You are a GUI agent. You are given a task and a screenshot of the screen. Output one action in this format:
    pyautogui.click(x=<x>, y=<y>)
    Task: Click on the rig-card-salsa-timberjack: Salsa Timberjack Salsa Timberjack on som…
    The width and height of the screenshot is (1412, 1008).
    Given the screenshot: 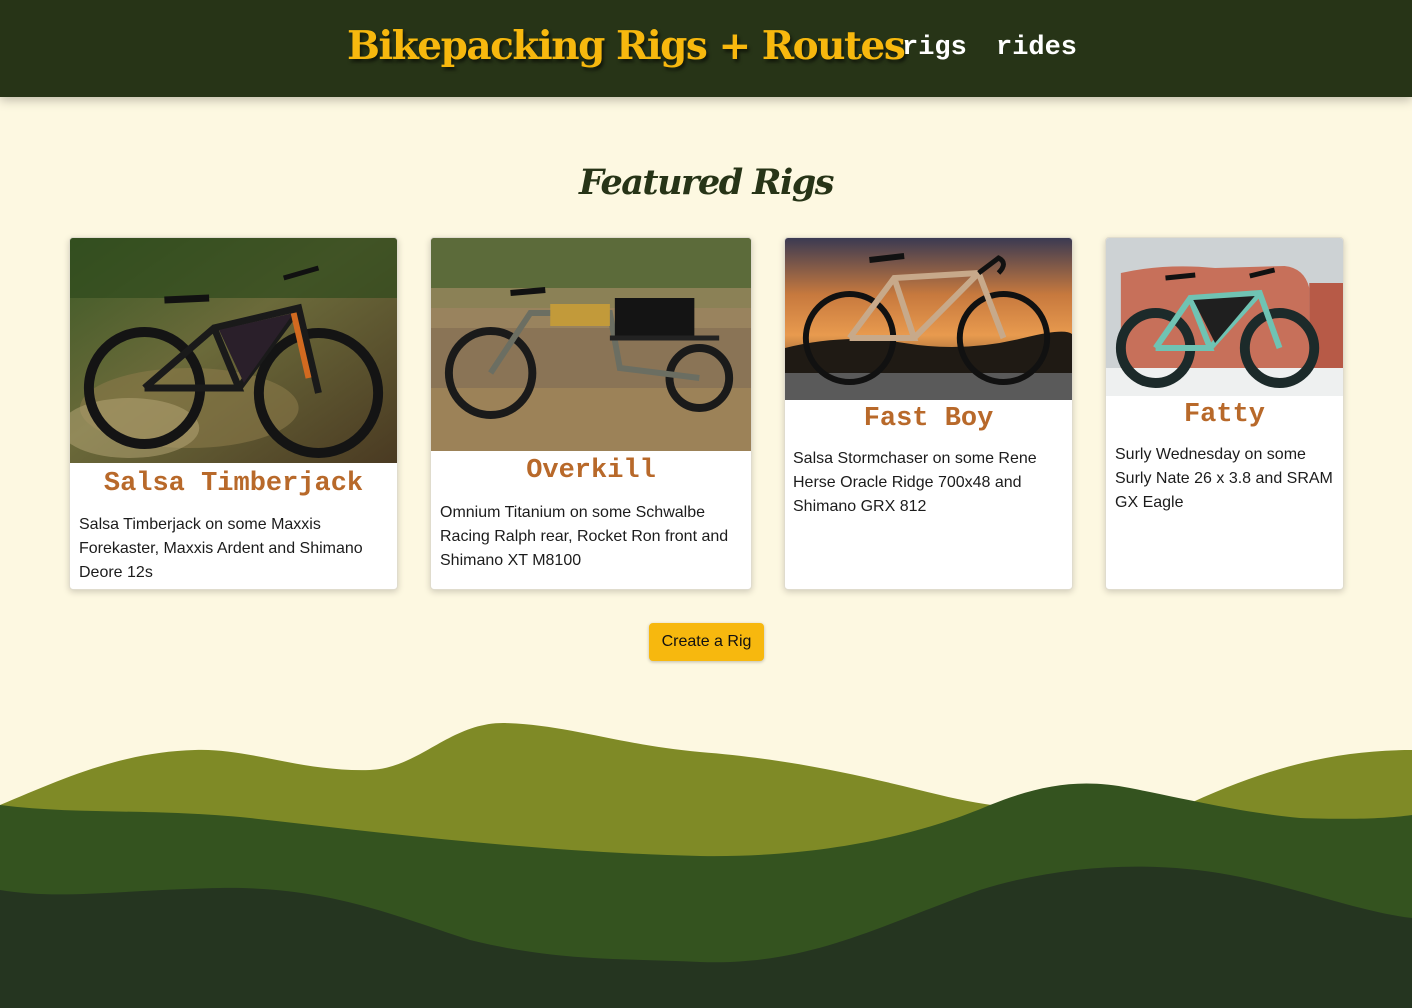 What is the action you would take?
    pyautogui.click(x=233, y=413)
    